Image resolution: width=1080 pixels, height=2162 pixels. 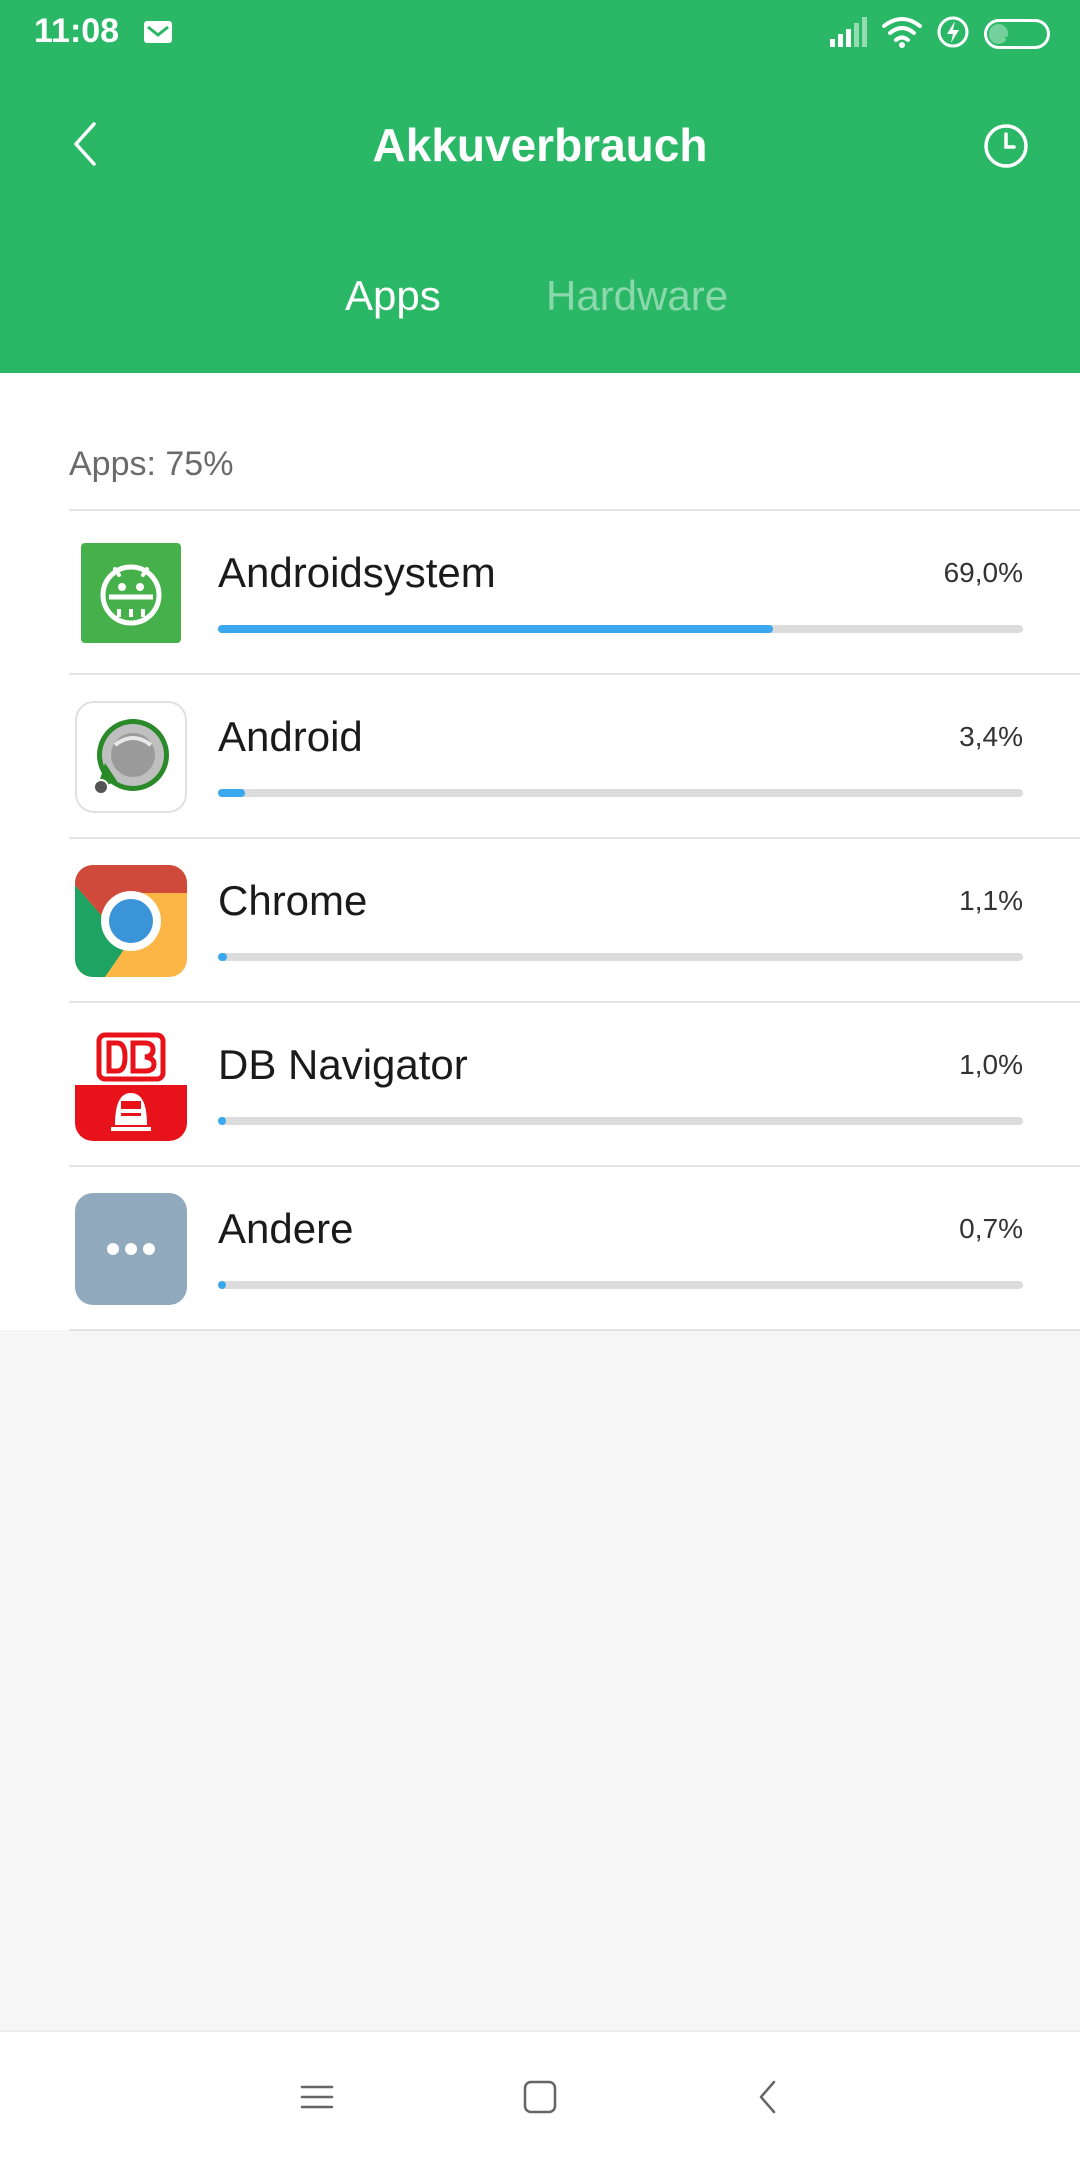 I want to click on history-button, so click(x=1006, y=146).